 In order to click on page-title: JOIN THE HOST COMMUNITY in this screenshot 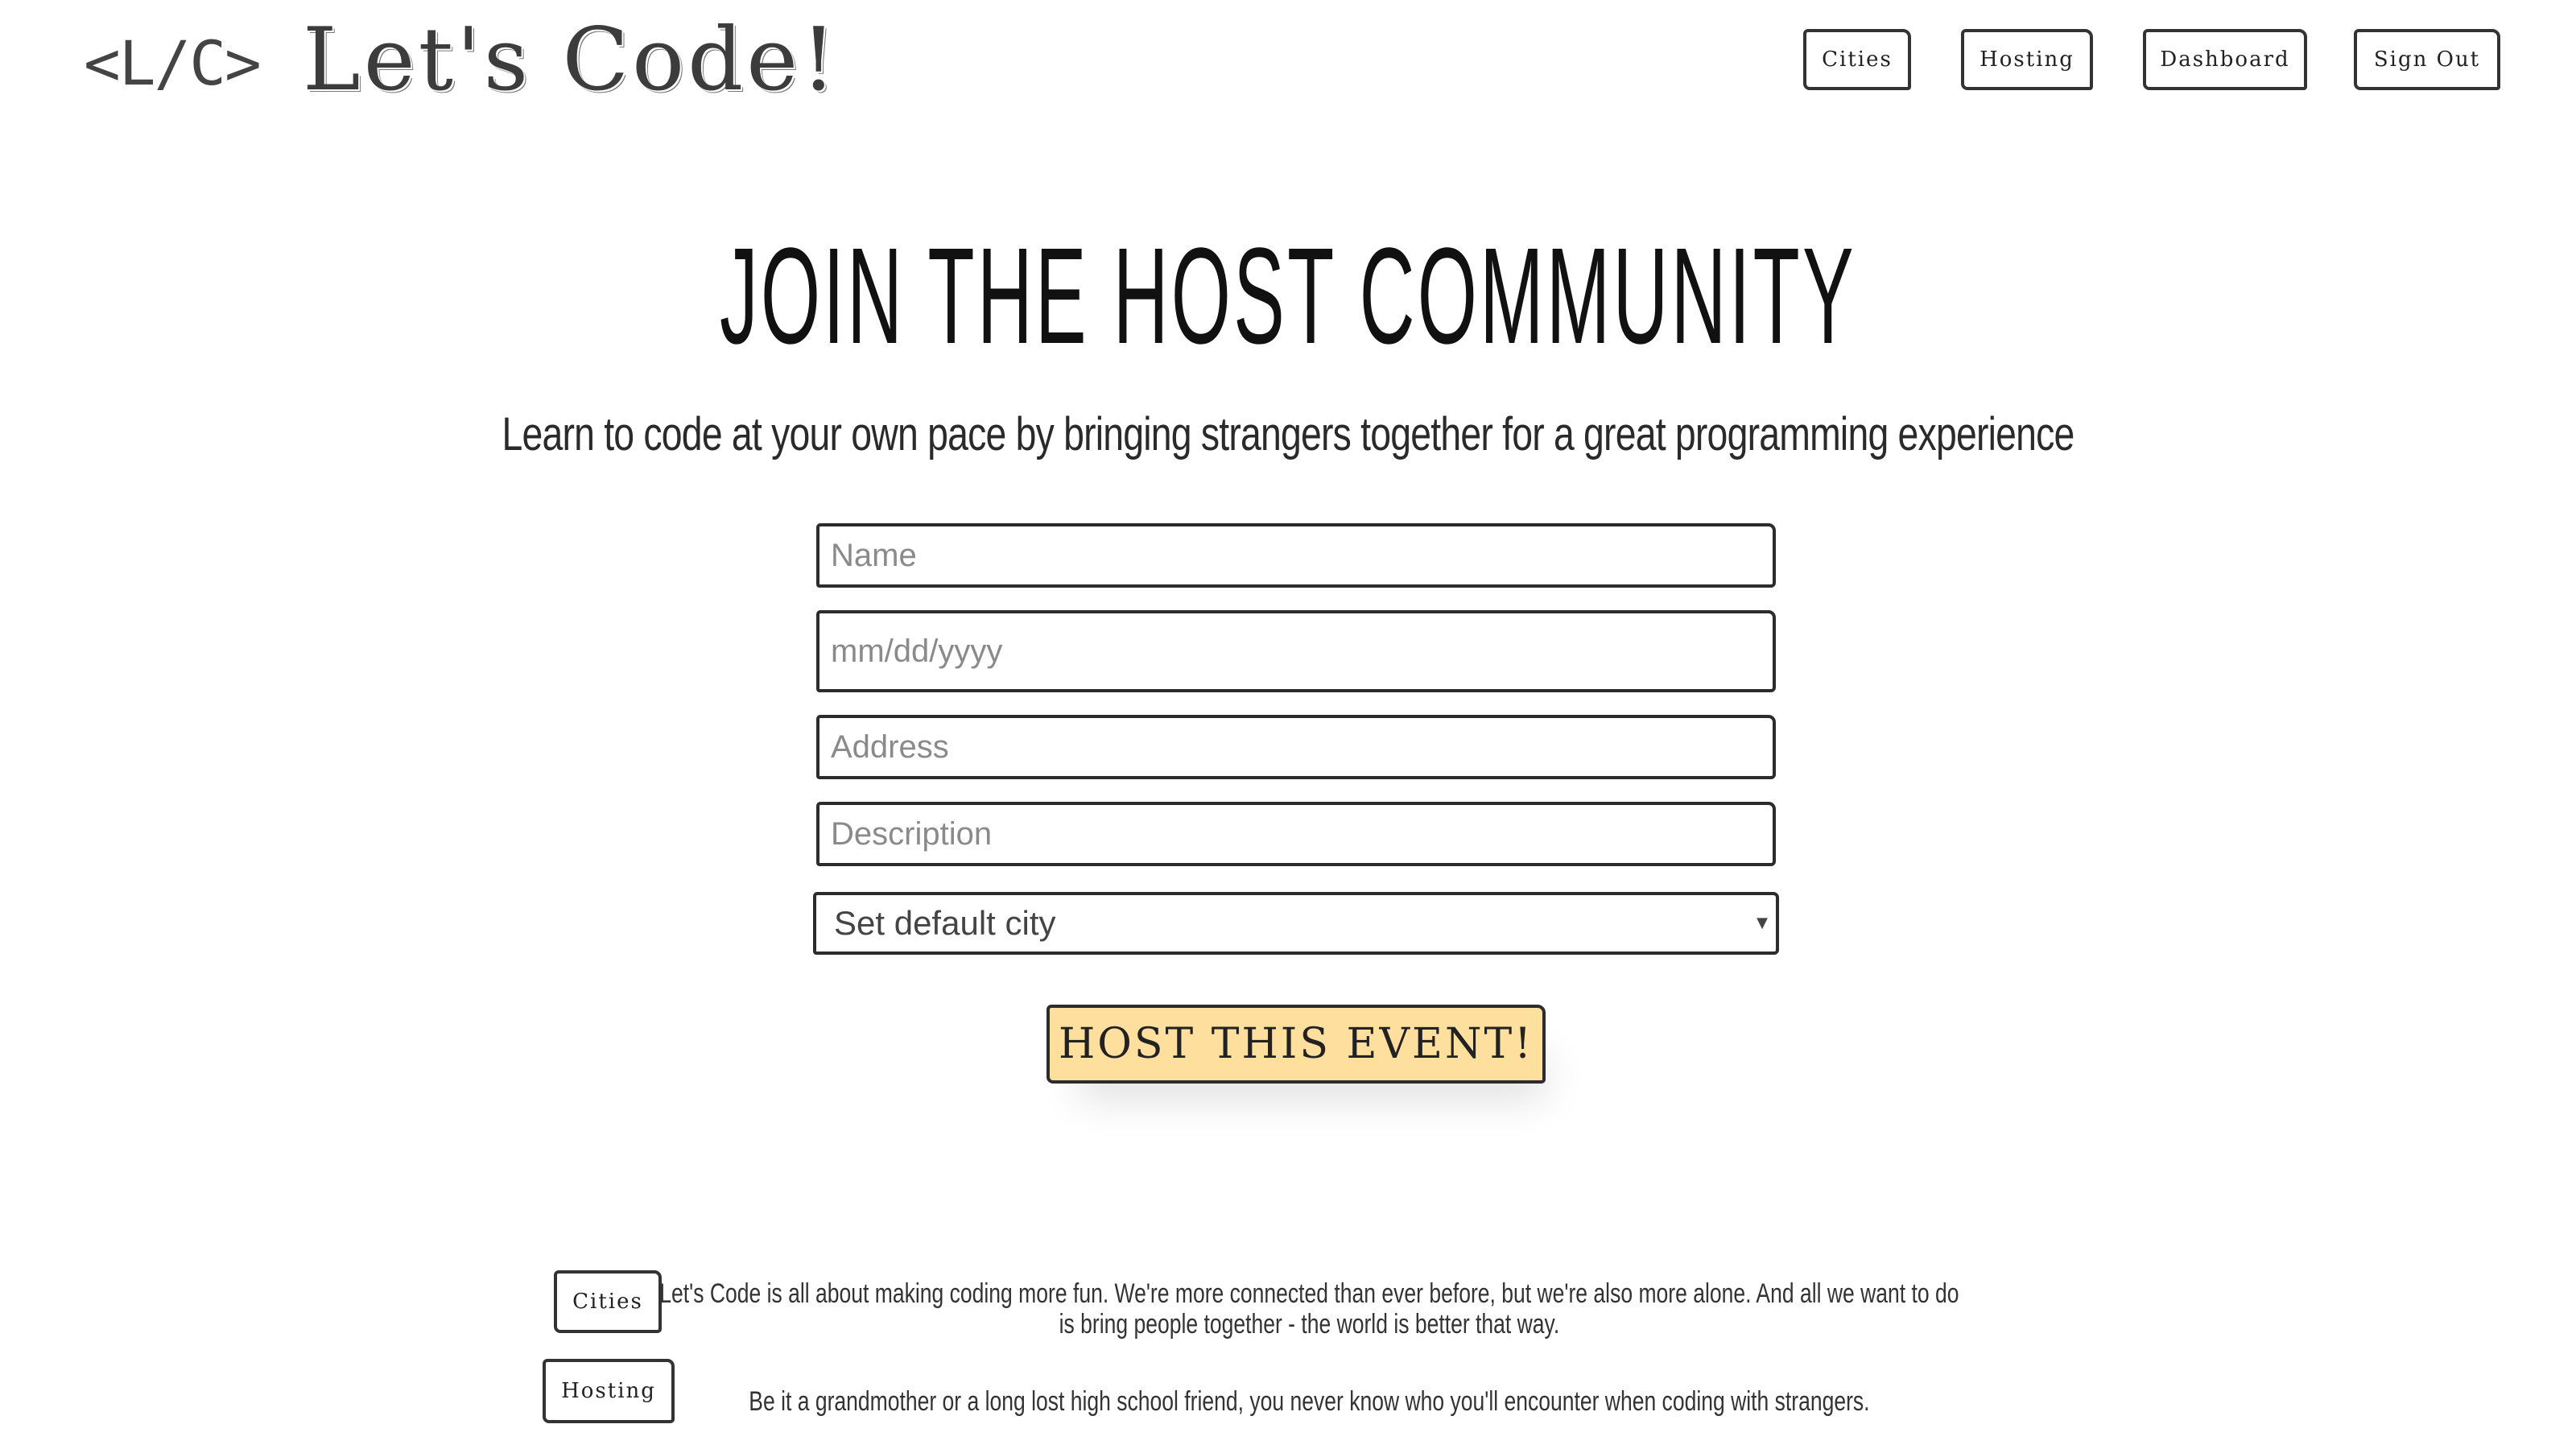, I will do `click(1288, 296)`.